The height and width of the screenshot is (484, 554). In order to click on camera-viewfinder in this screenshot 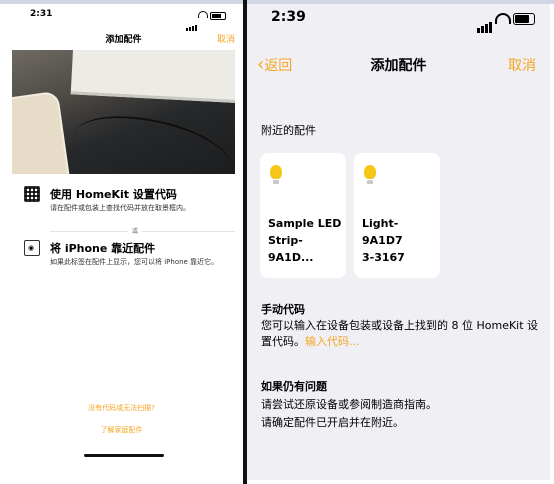, I will do `click(123, 112)`.